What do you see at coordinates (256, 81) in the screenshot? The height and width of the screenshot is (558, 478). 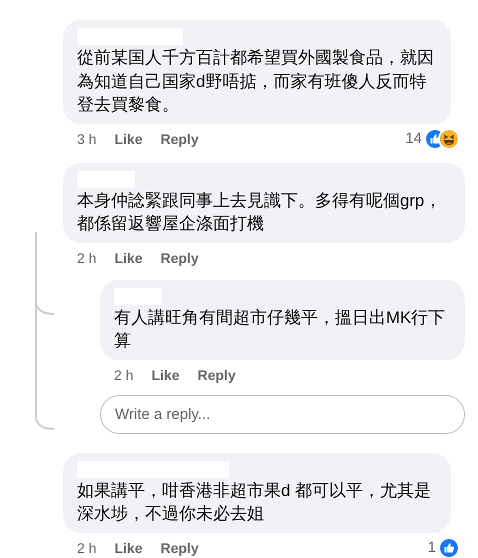 I see `comment-text: 從前某国人千方百計都希望買外國製食品，就因為知道自己国家d野唔掂，而家有班傻人反而特登去買黎食。` at bounding box center [256, 81].